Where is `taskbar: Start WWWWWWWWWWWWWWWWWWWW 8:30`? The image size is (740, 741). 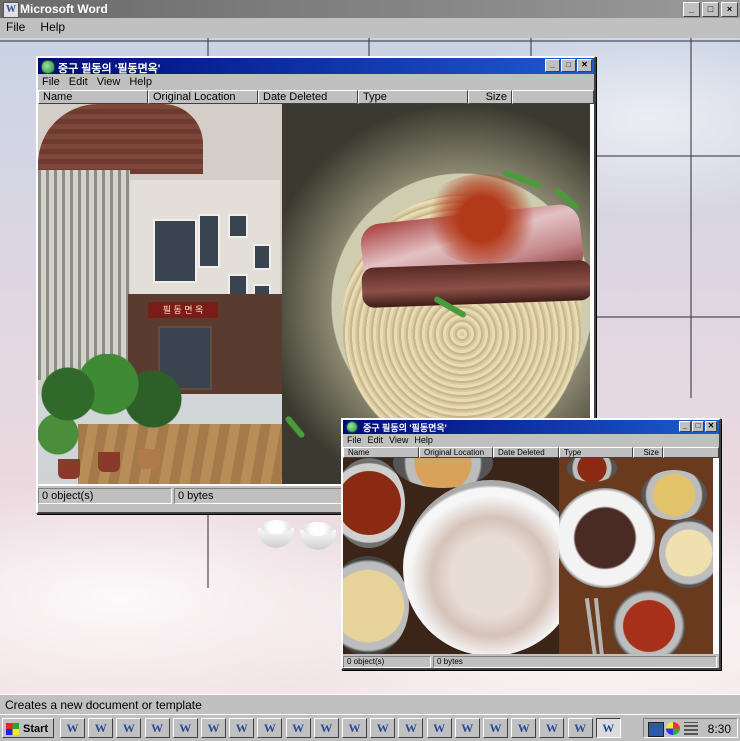
taskbar: Start WWWWWWWWWWWWWWWWWWWW 8:30 is located at coordinates (370, 727).